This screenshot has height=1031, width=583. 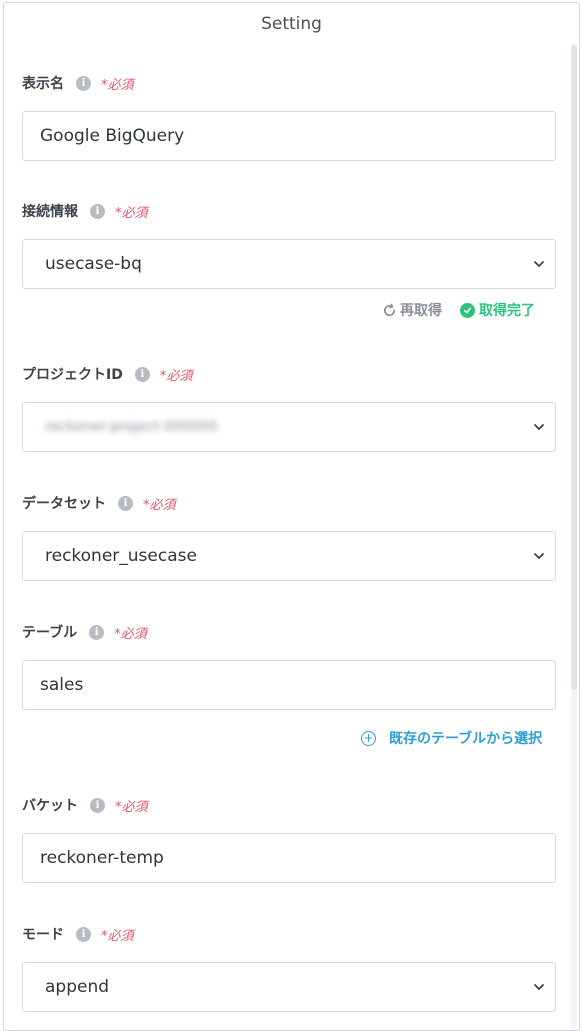 What do you see at coordinates (85, 211) in the screenshot?
I see `connection-label-row: 接続情報 i *必須` at bounding box center [85, 211].